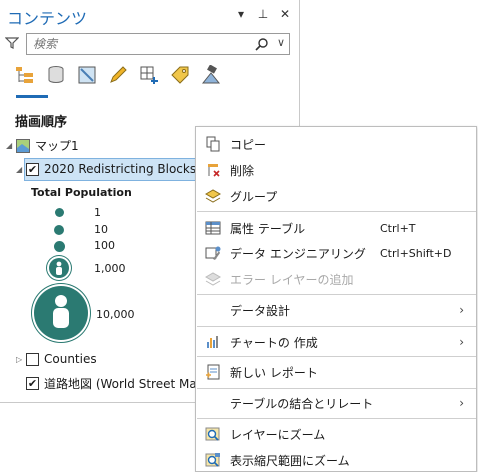  Describe the element at coordinates (214, 170) in the screenshot. I see `remove-icon` at that location.